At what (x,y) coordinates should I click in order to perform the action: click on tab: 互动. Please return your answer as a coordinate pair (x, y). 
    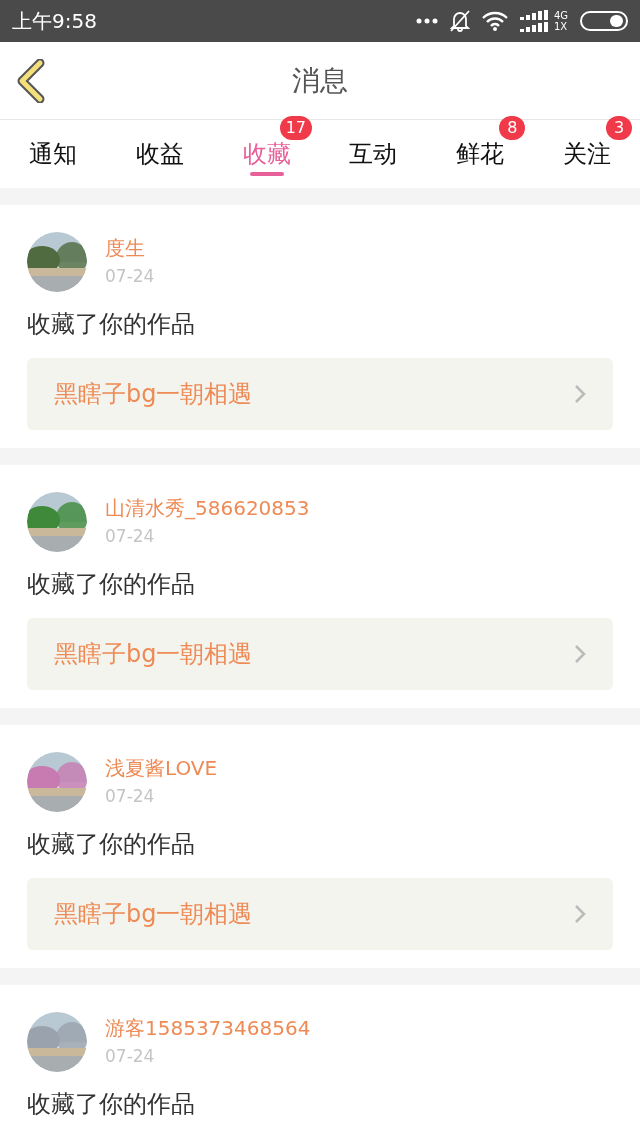
    Looking at the image, I should click on (373, 154).